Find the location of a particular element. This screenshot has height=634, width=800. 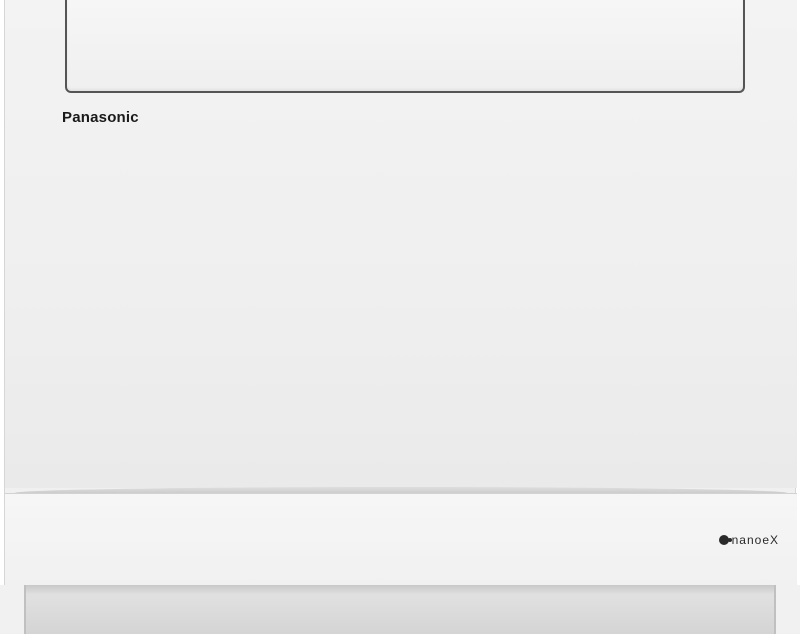

outlet-shadow is located at coordinates (400, 590).